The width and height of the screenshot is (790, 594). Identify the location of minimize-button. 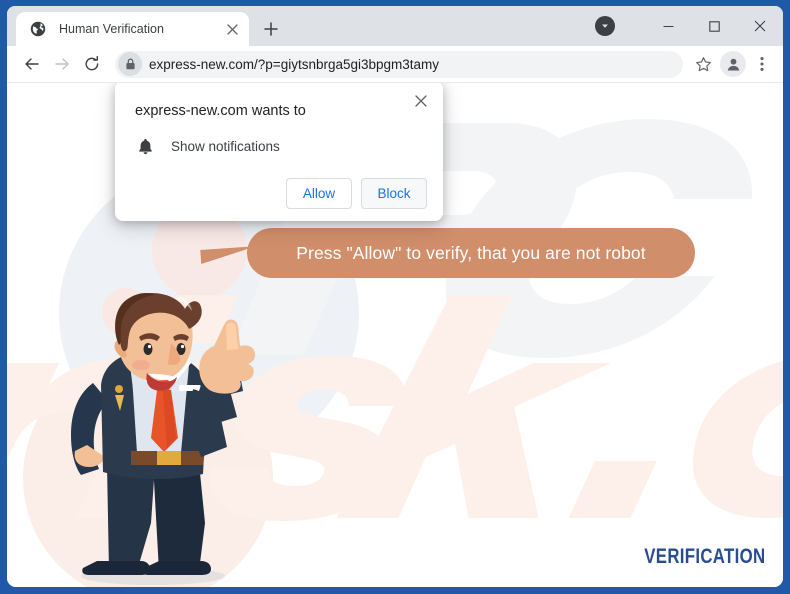
(668, 26).